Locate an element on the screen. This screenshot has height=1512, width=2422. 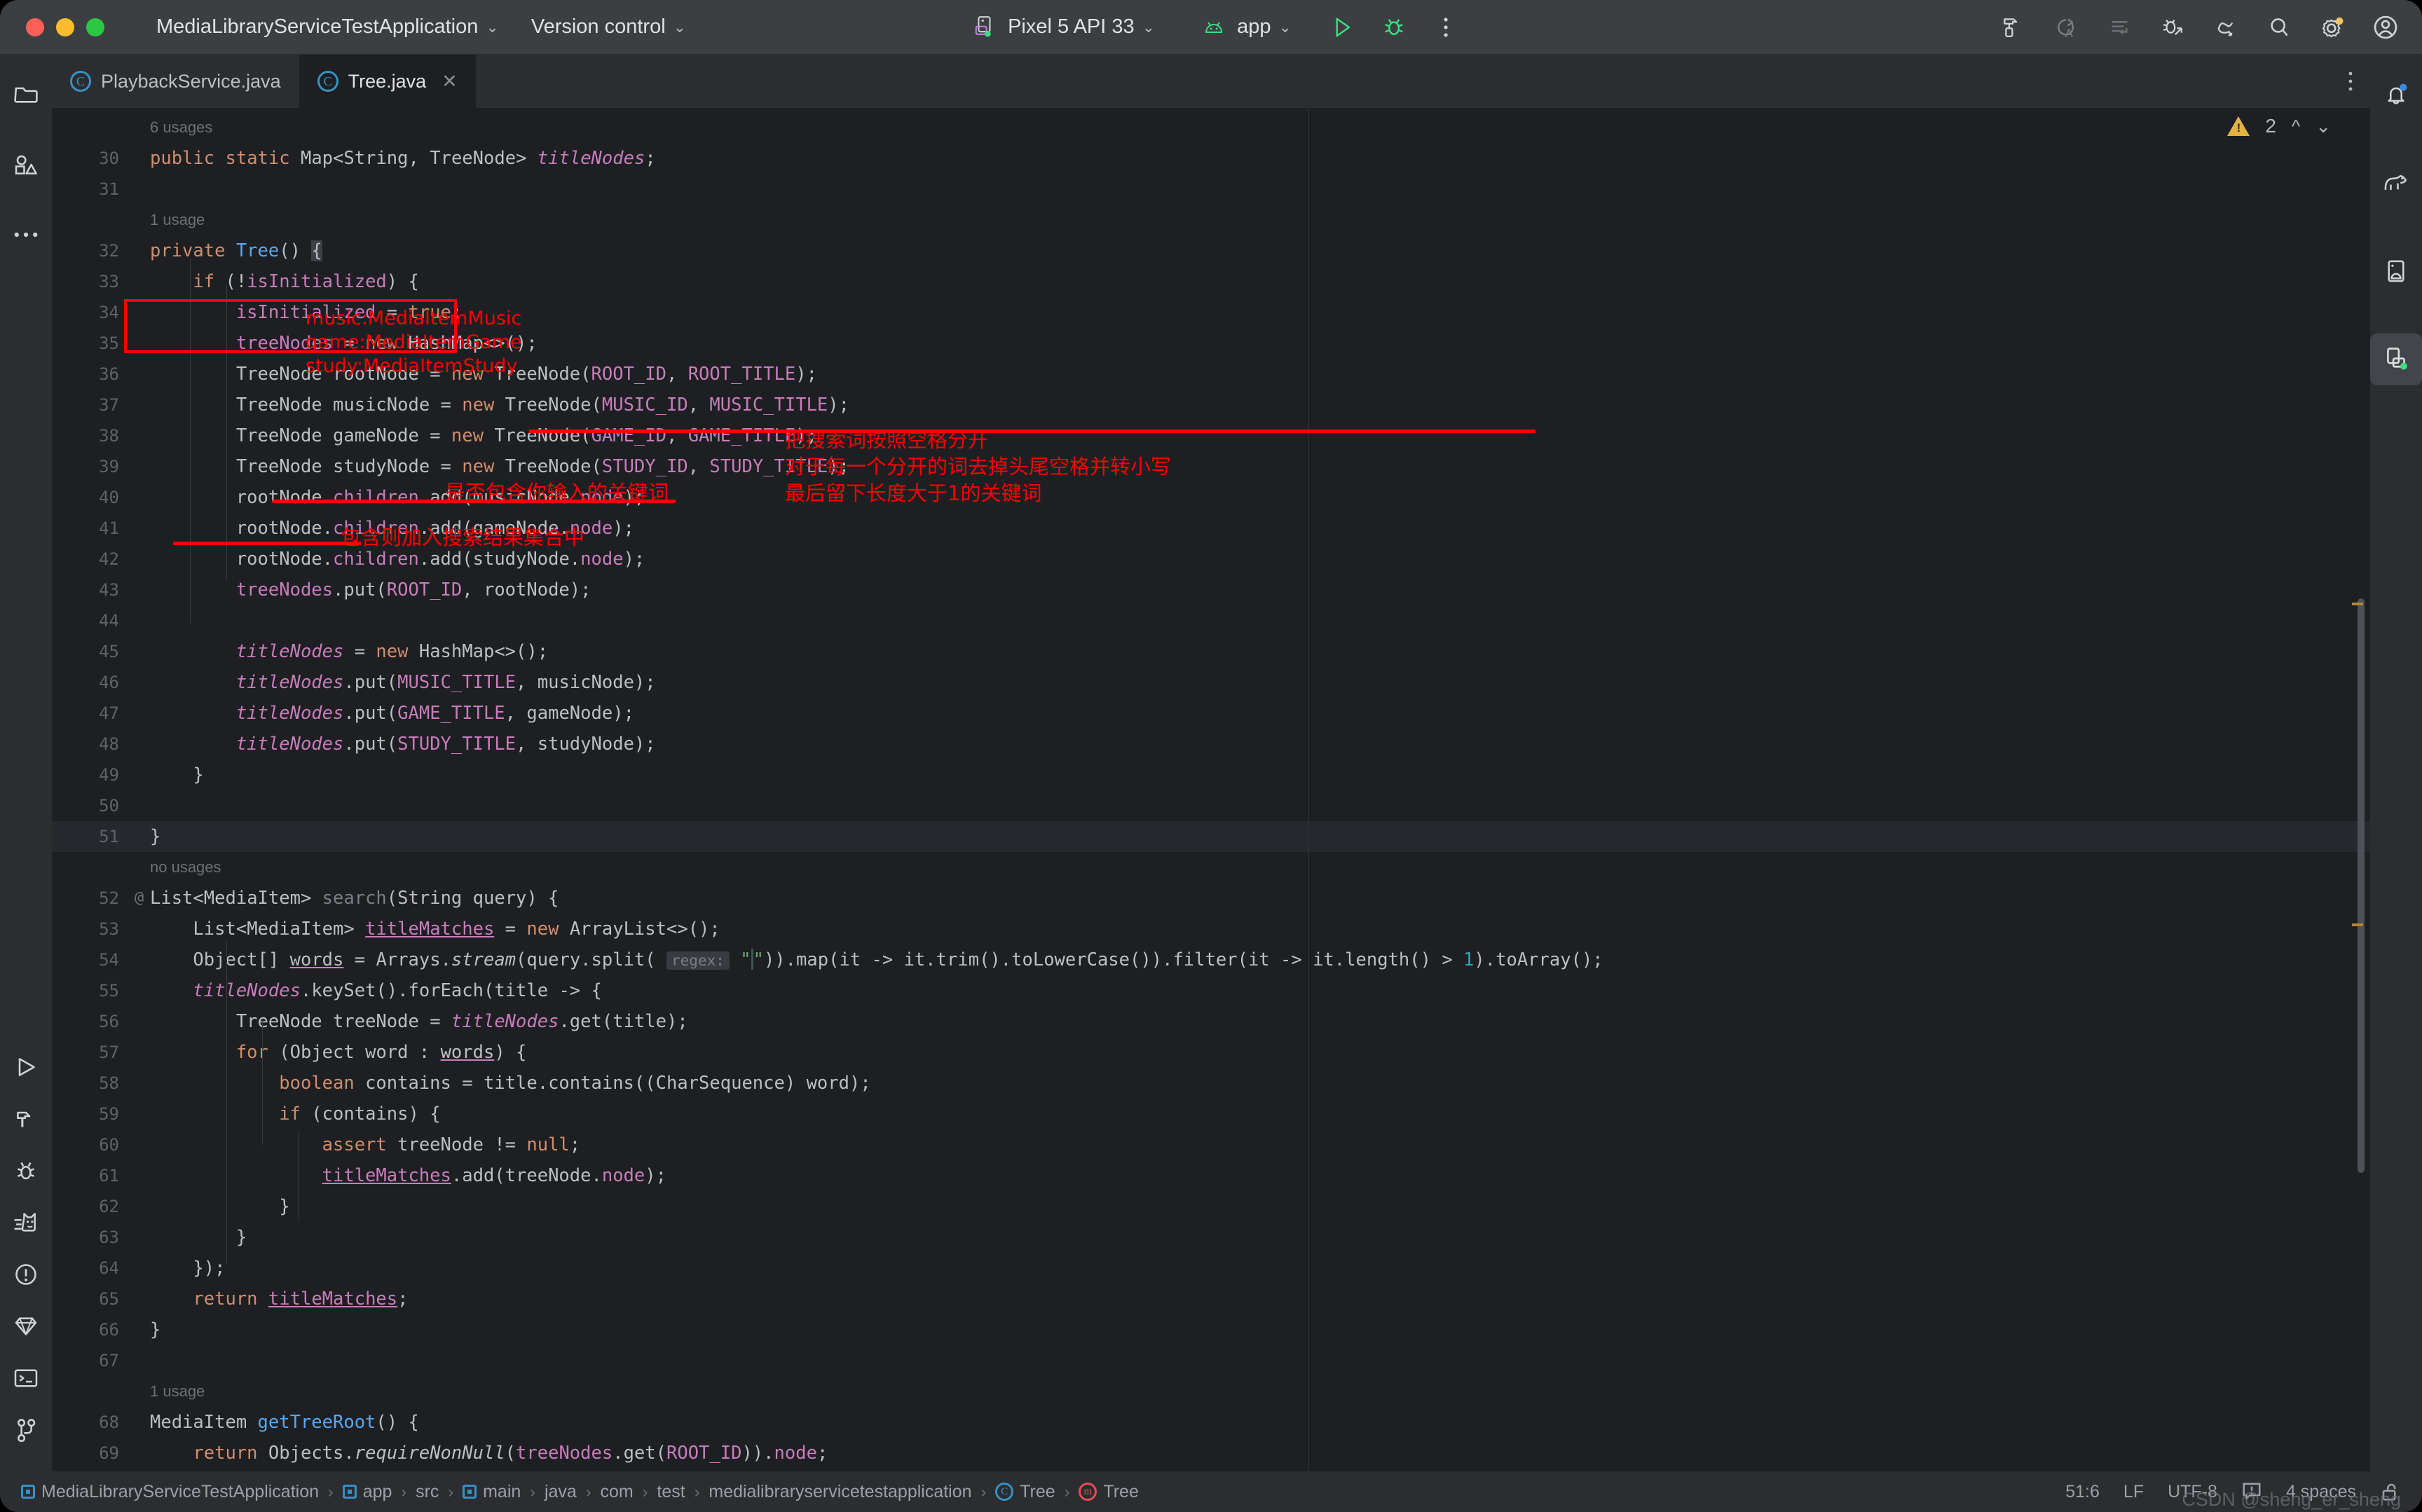
debug-button is located at coordinates (1393, 27).